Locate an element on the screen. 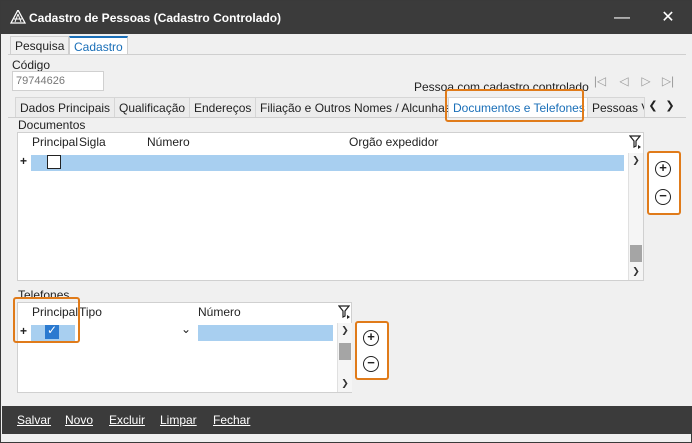 The width and height of the screenshot is (692, 443). first-record-icon: |◁ is located at coordinates (600, 81).